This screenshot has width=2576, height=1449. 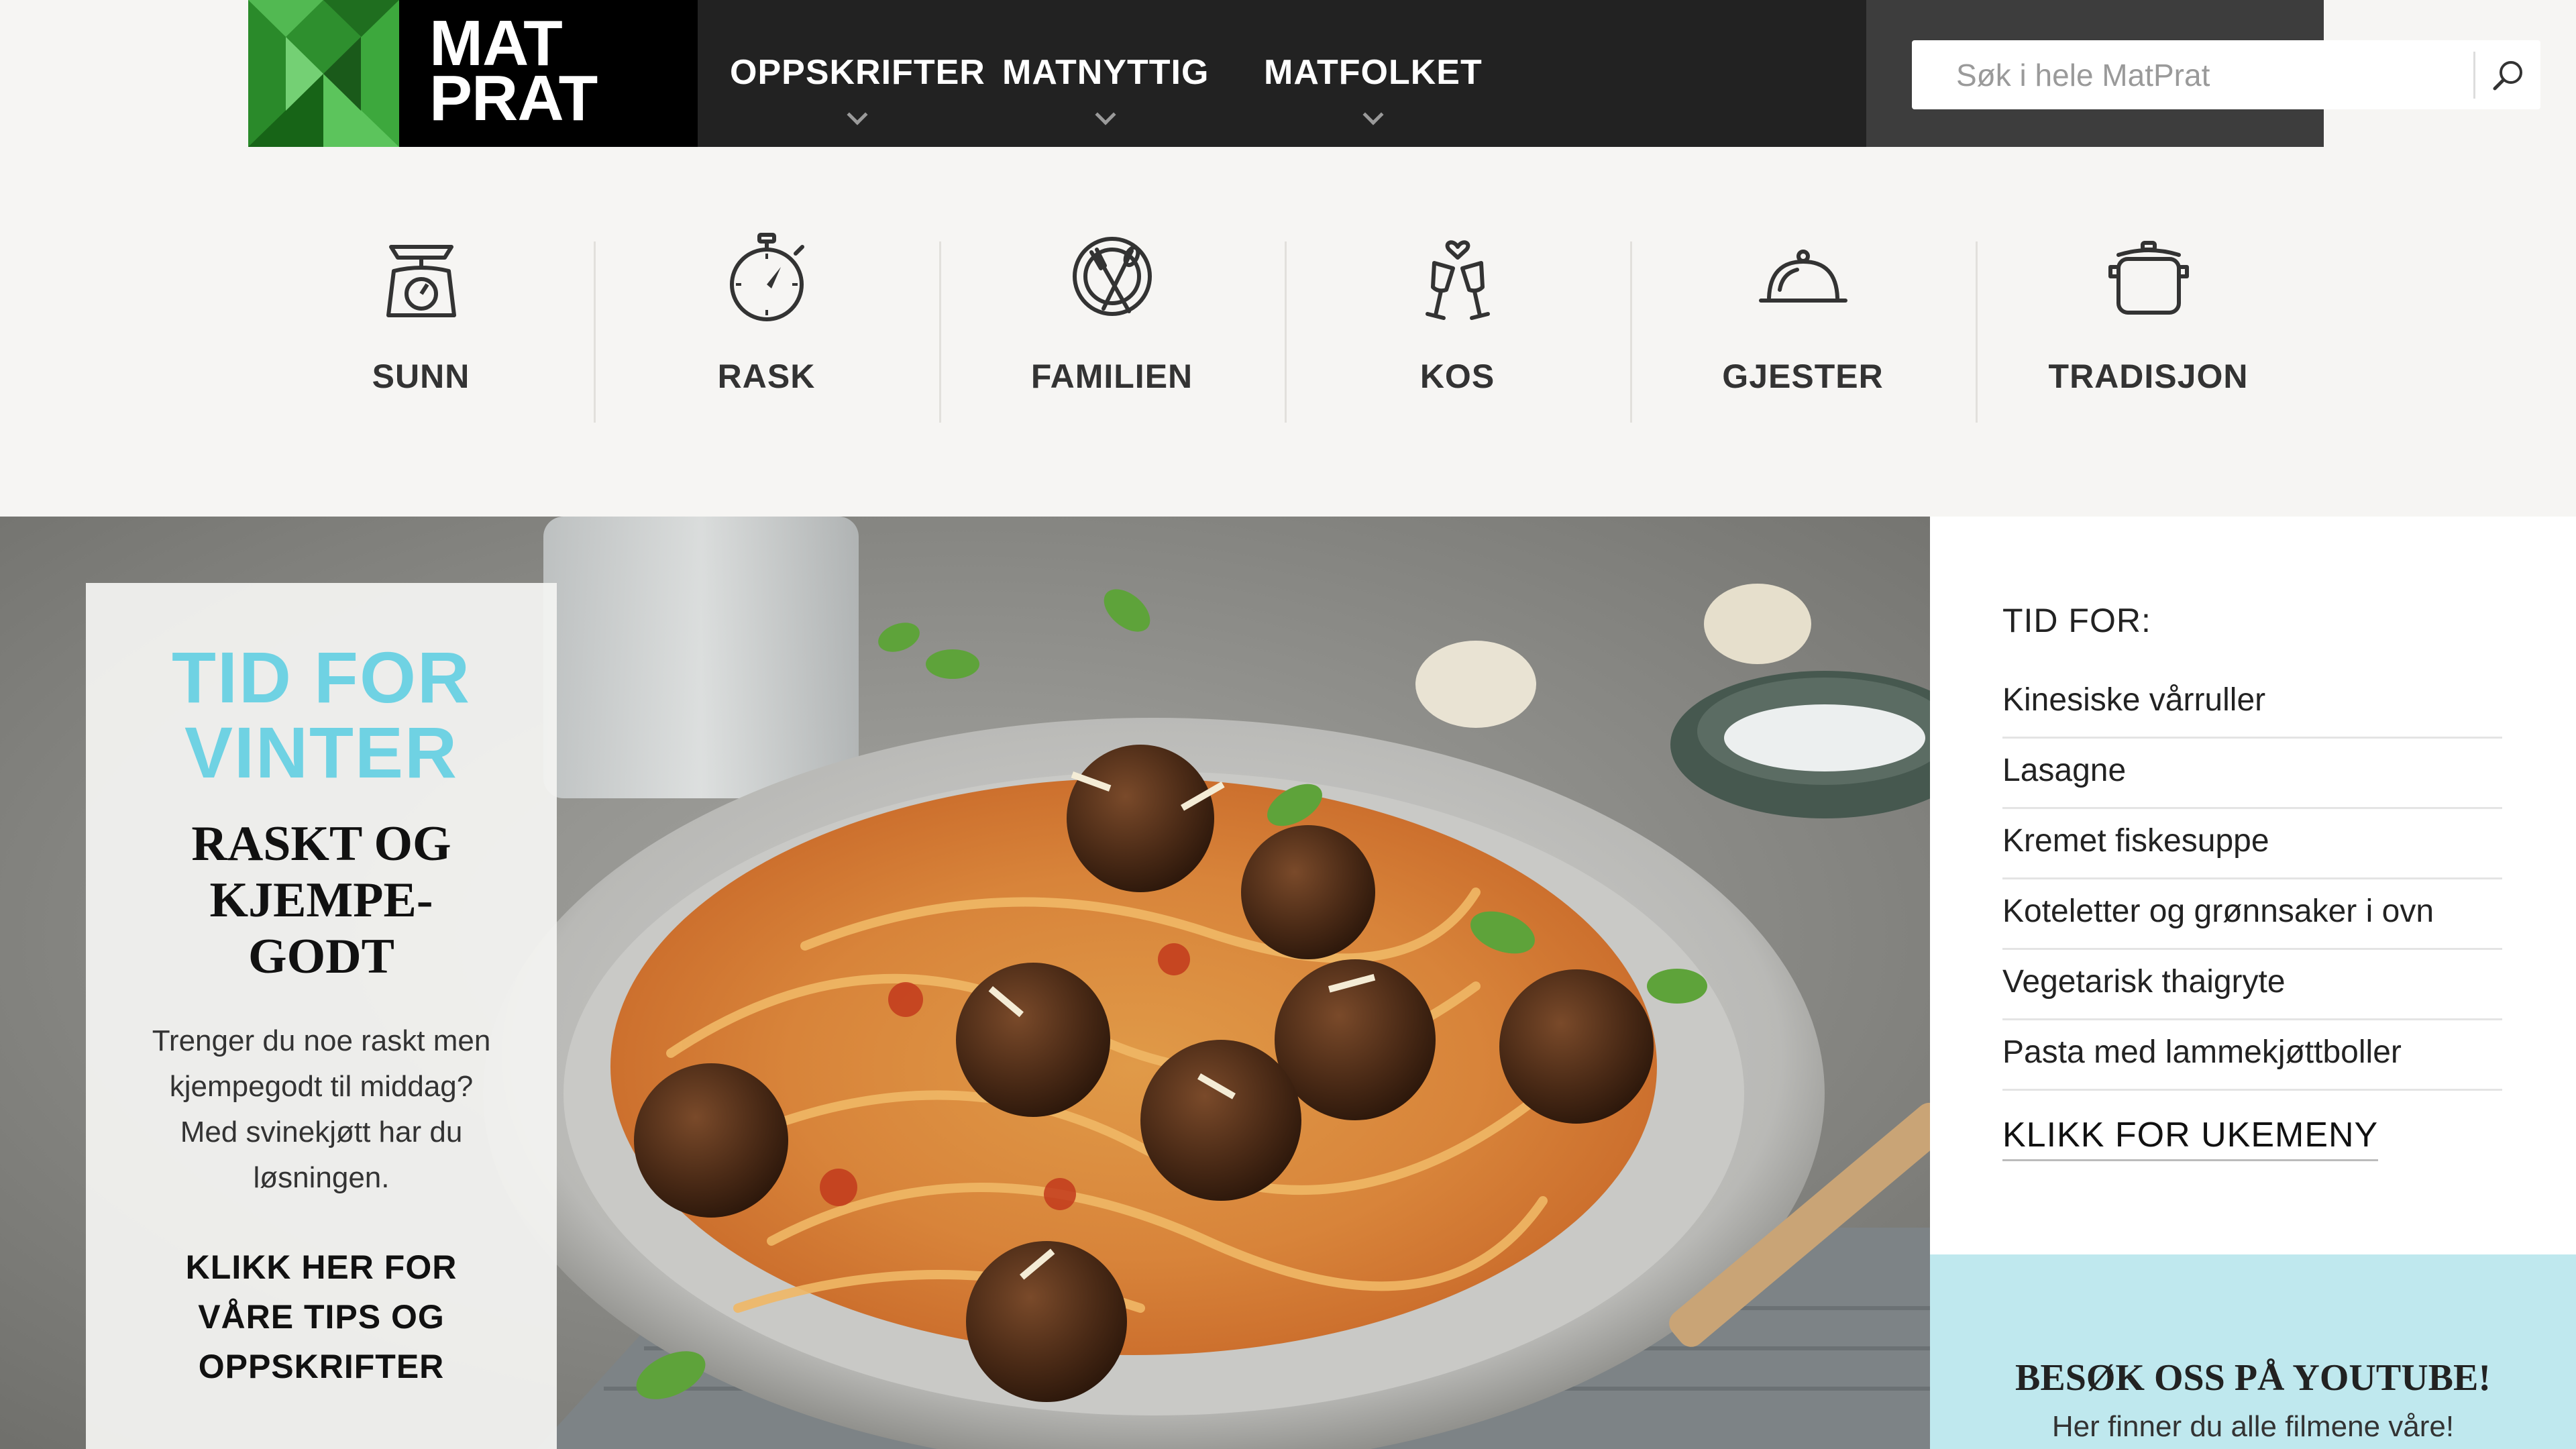 What do you see at coordinates (1111, 376) in the screenshot?
I see `category-label: FAMILIEN` at bounding box center [1111, 376].